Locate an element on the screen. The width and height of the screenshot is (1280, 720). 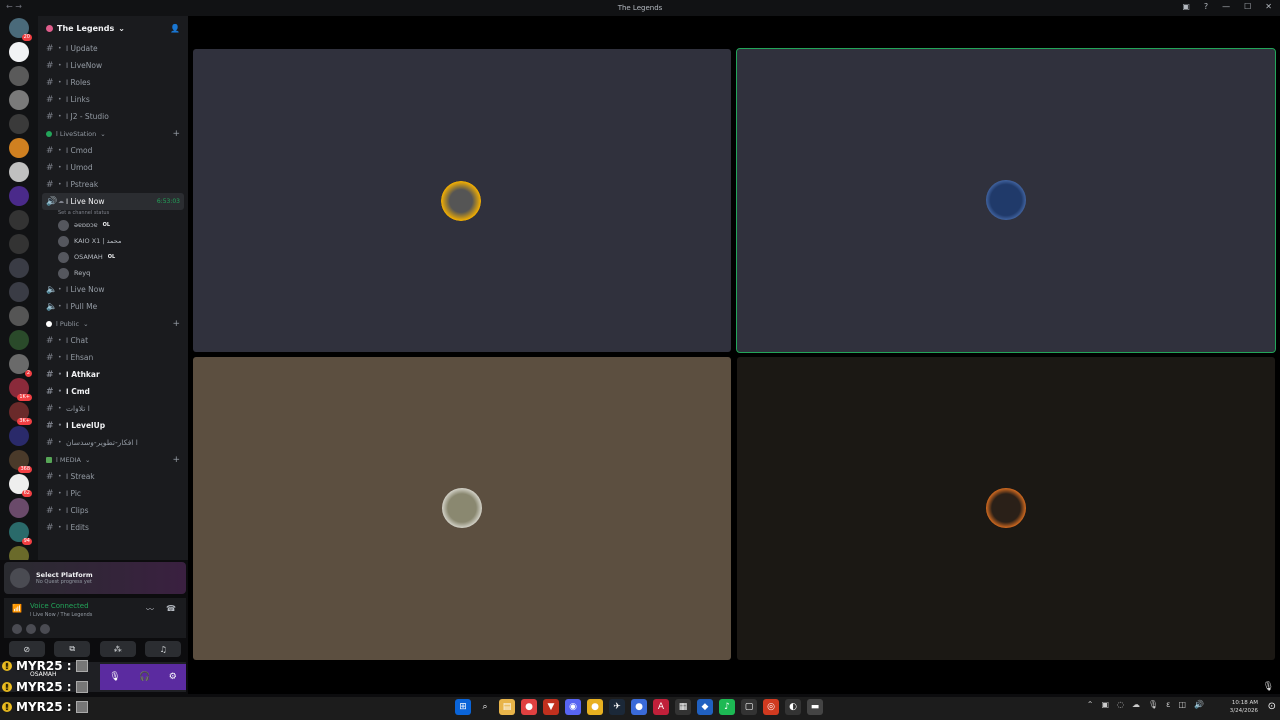
channel-item: # • ا Pic is located at coordinates (113, 493).